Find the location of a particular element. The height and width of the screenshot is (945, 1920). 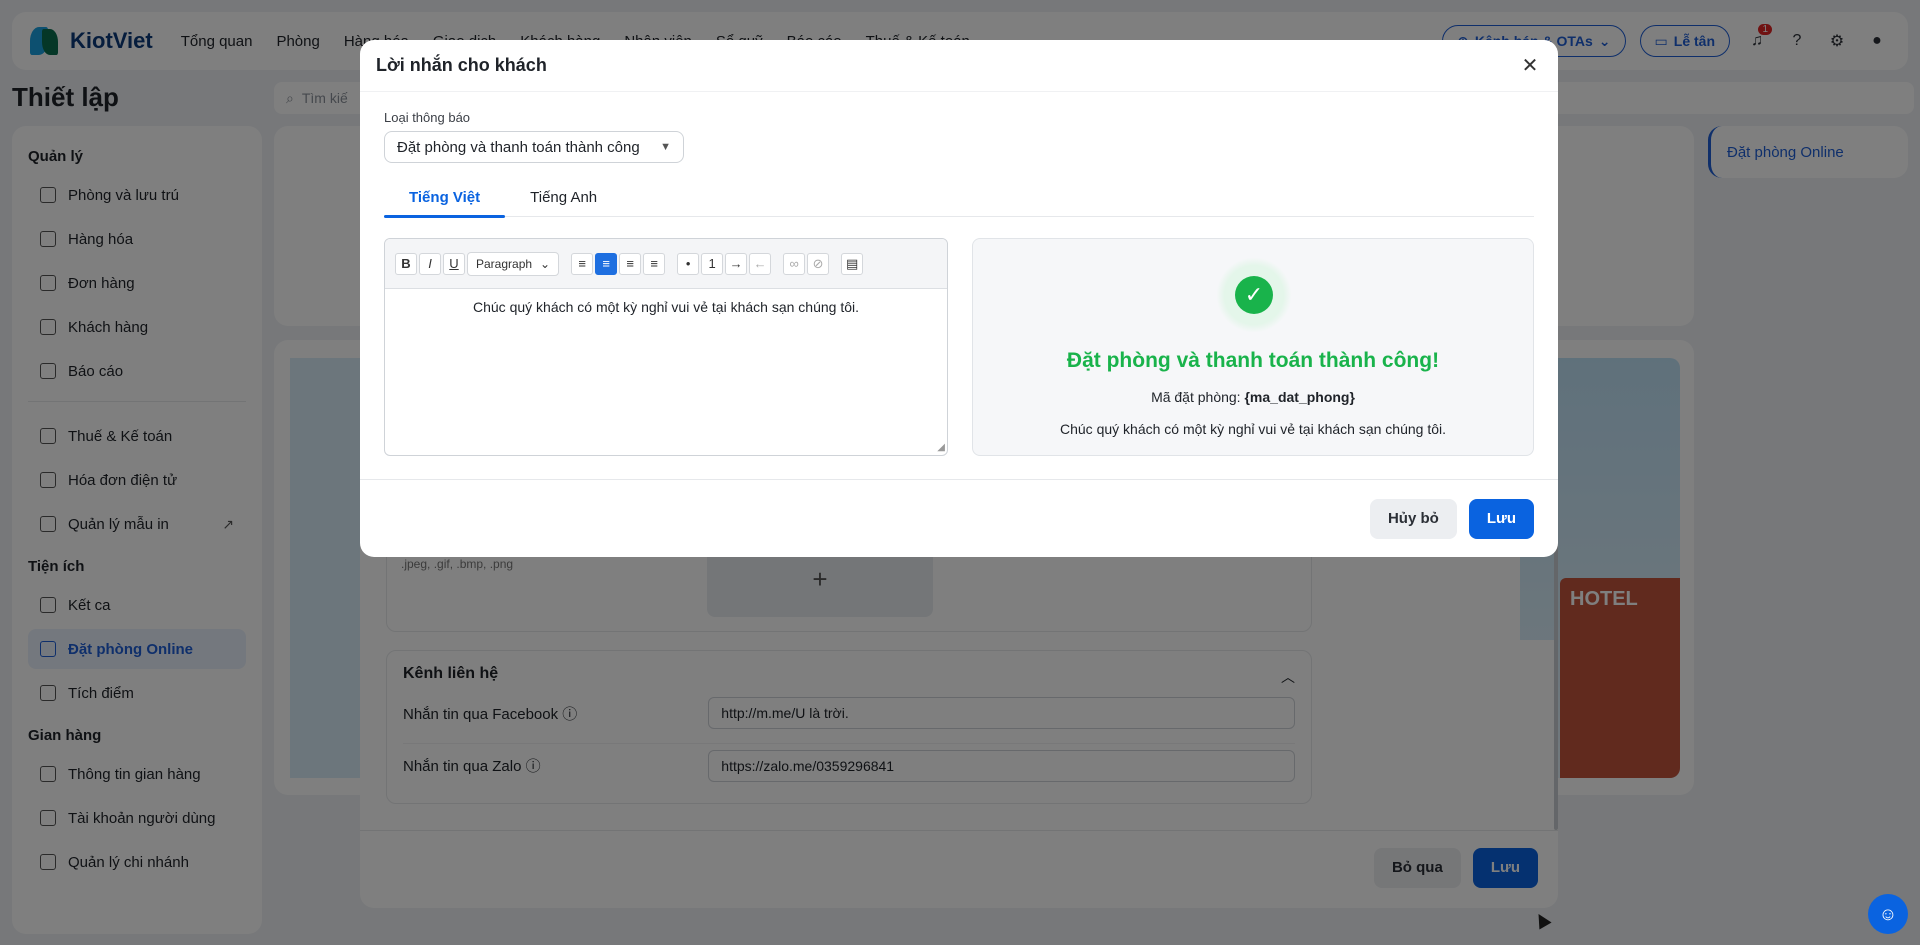

support-chat-button: ☺ is located at coordinates (1888, 914).